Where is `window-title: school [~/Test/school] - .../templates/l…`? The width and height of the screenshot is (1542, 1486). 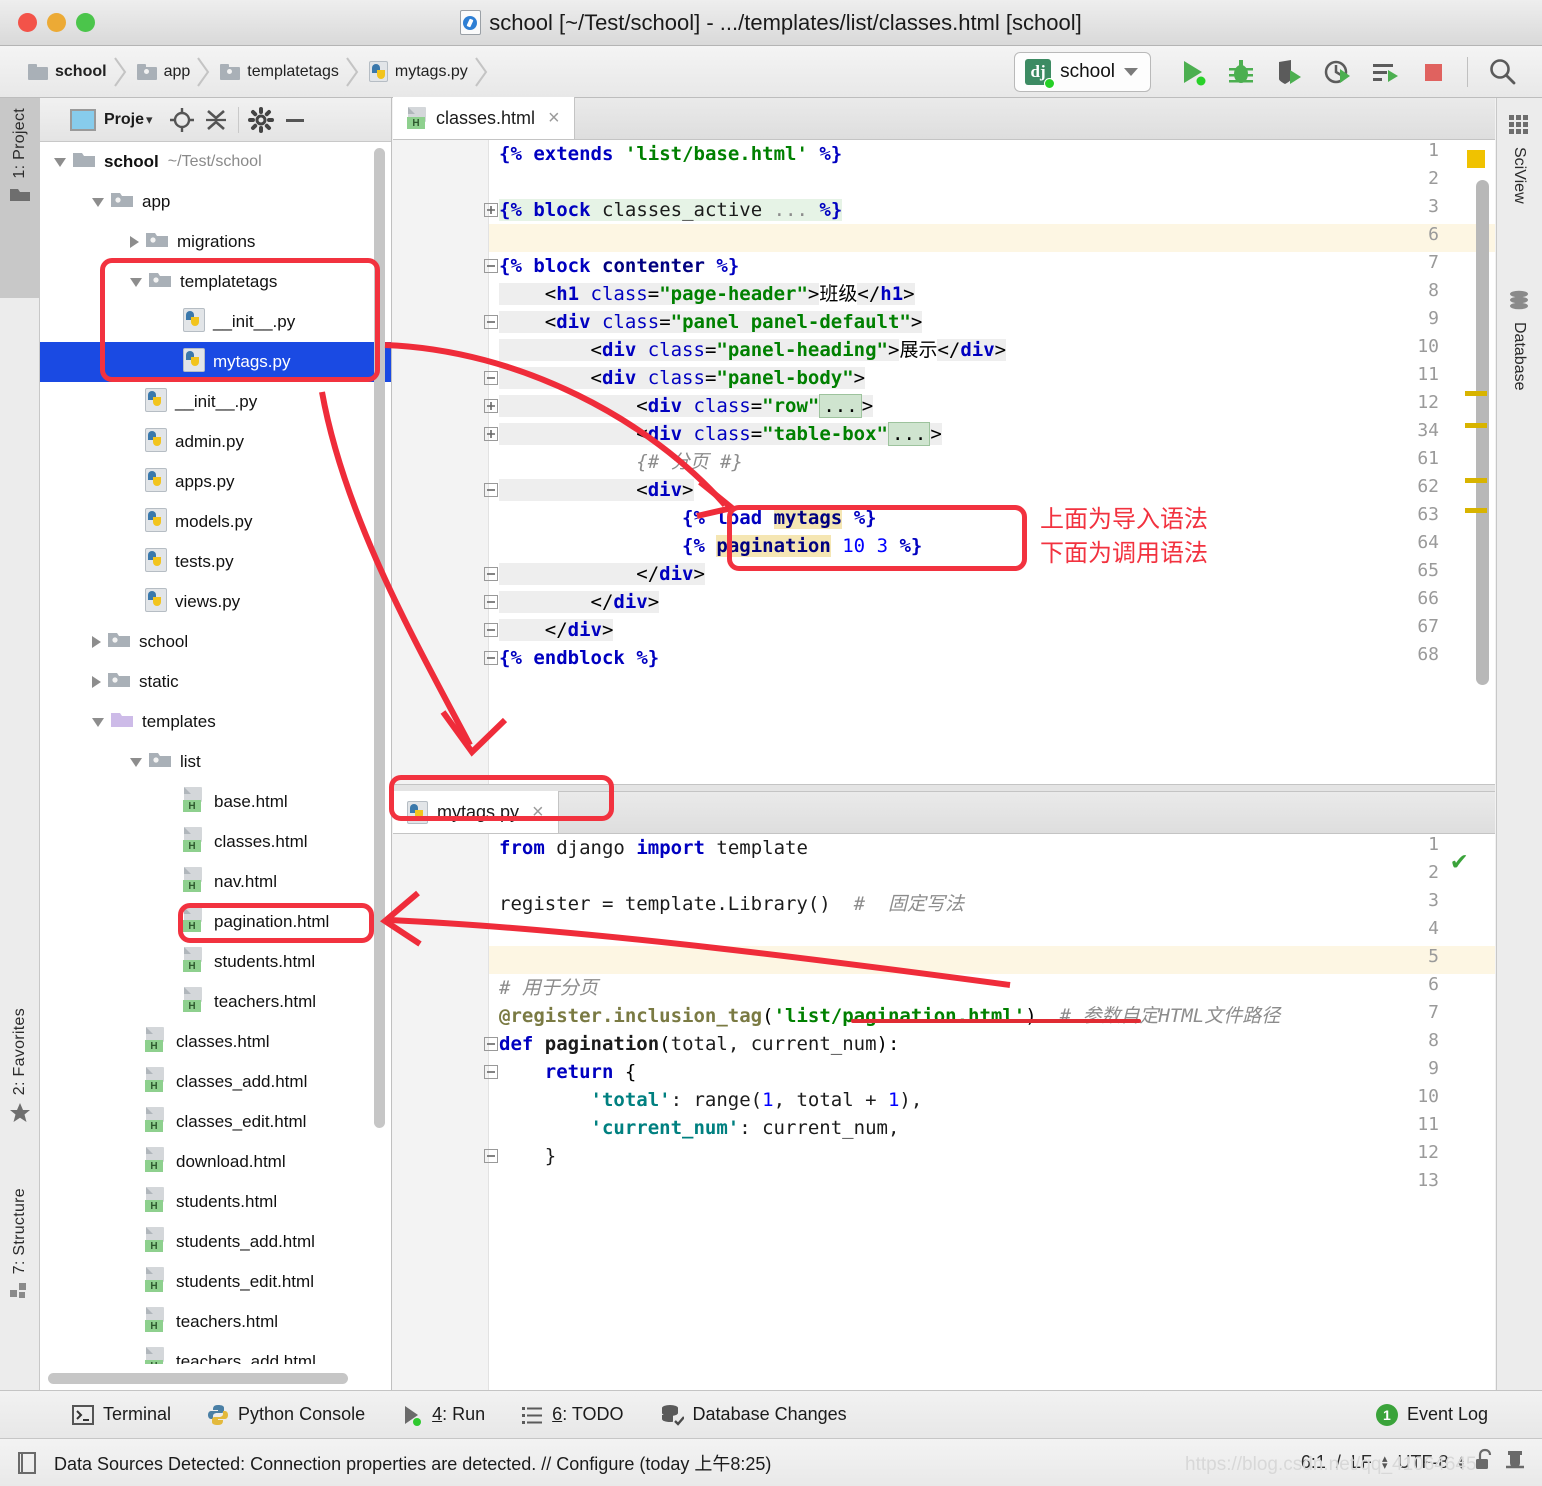 window-title: school [~/Test/school] - .../templates/l… is located at coordinates (771, 23).